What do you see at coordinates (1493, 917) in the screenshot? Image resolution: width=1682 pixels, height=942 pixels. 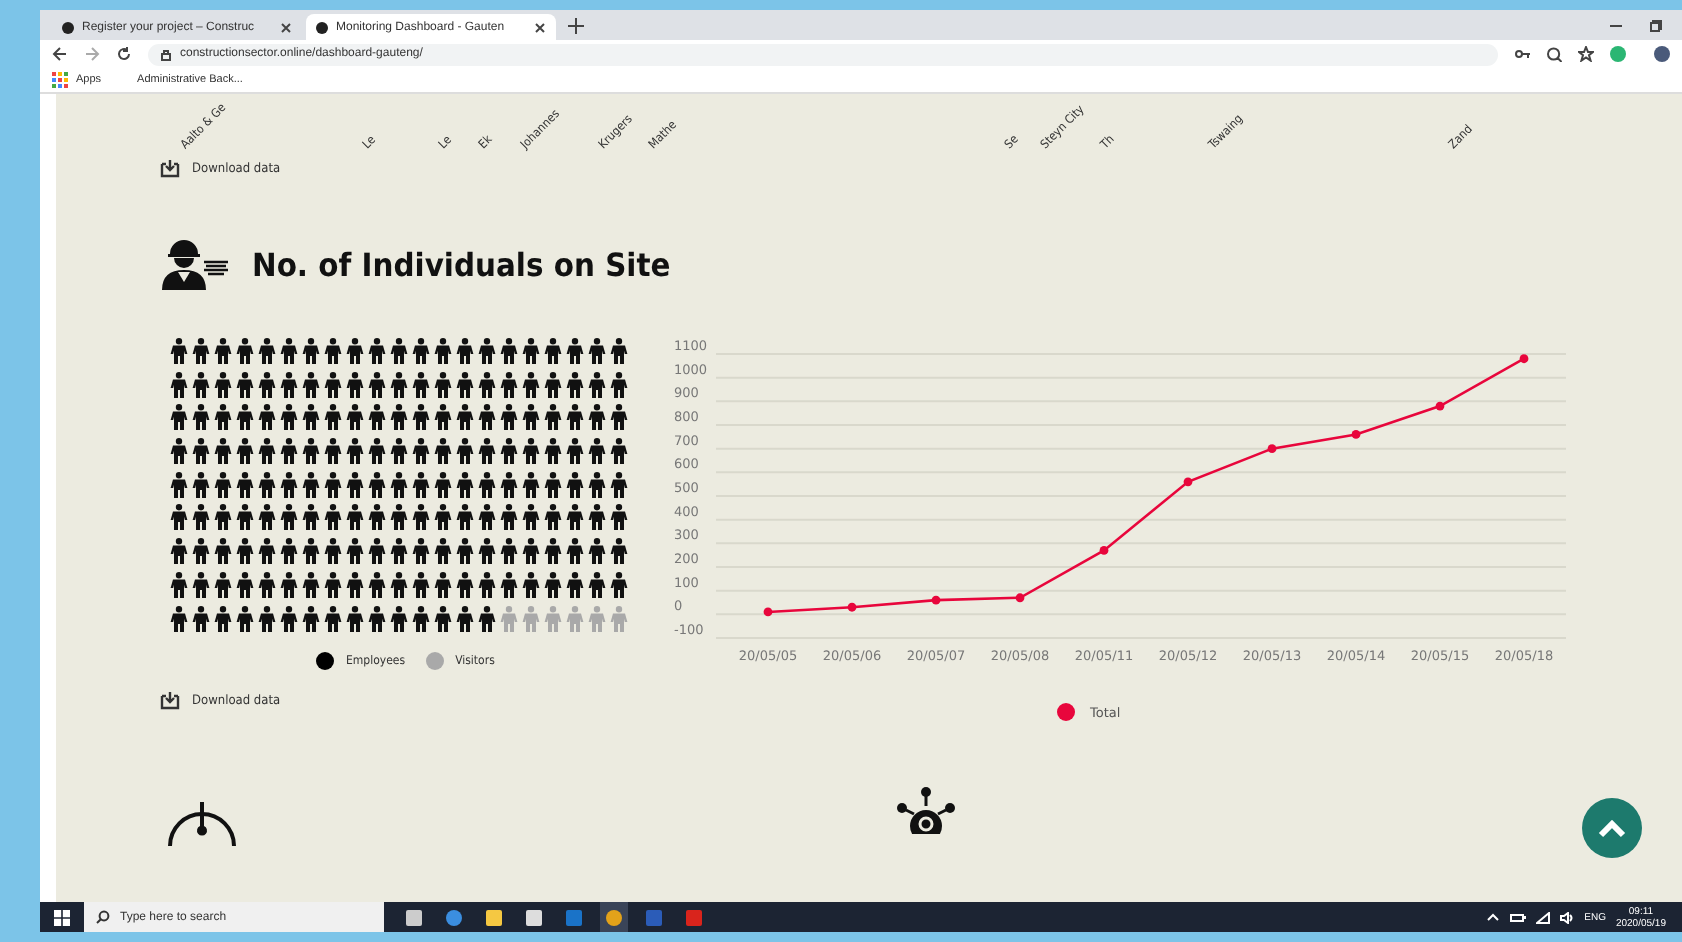 I see `caret-icon` at bounding box center [1493, 917].